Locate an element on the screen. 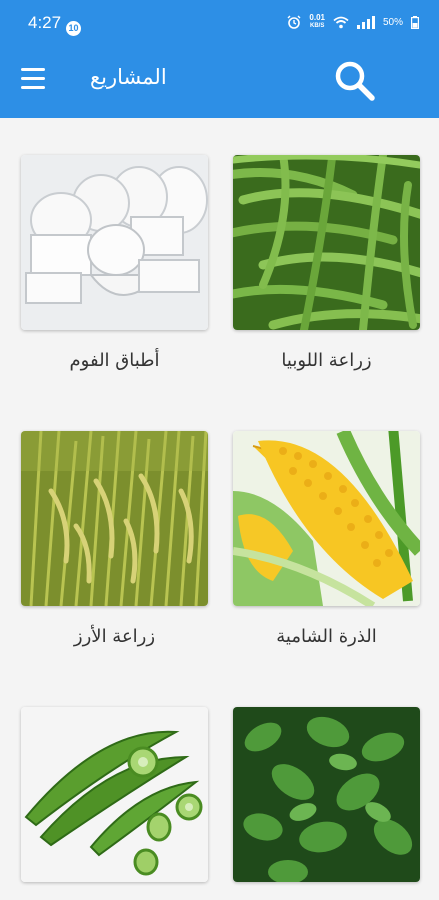 This screenshot has height=900, width=439. rice-field-photo is located at coordinates (114, 518).